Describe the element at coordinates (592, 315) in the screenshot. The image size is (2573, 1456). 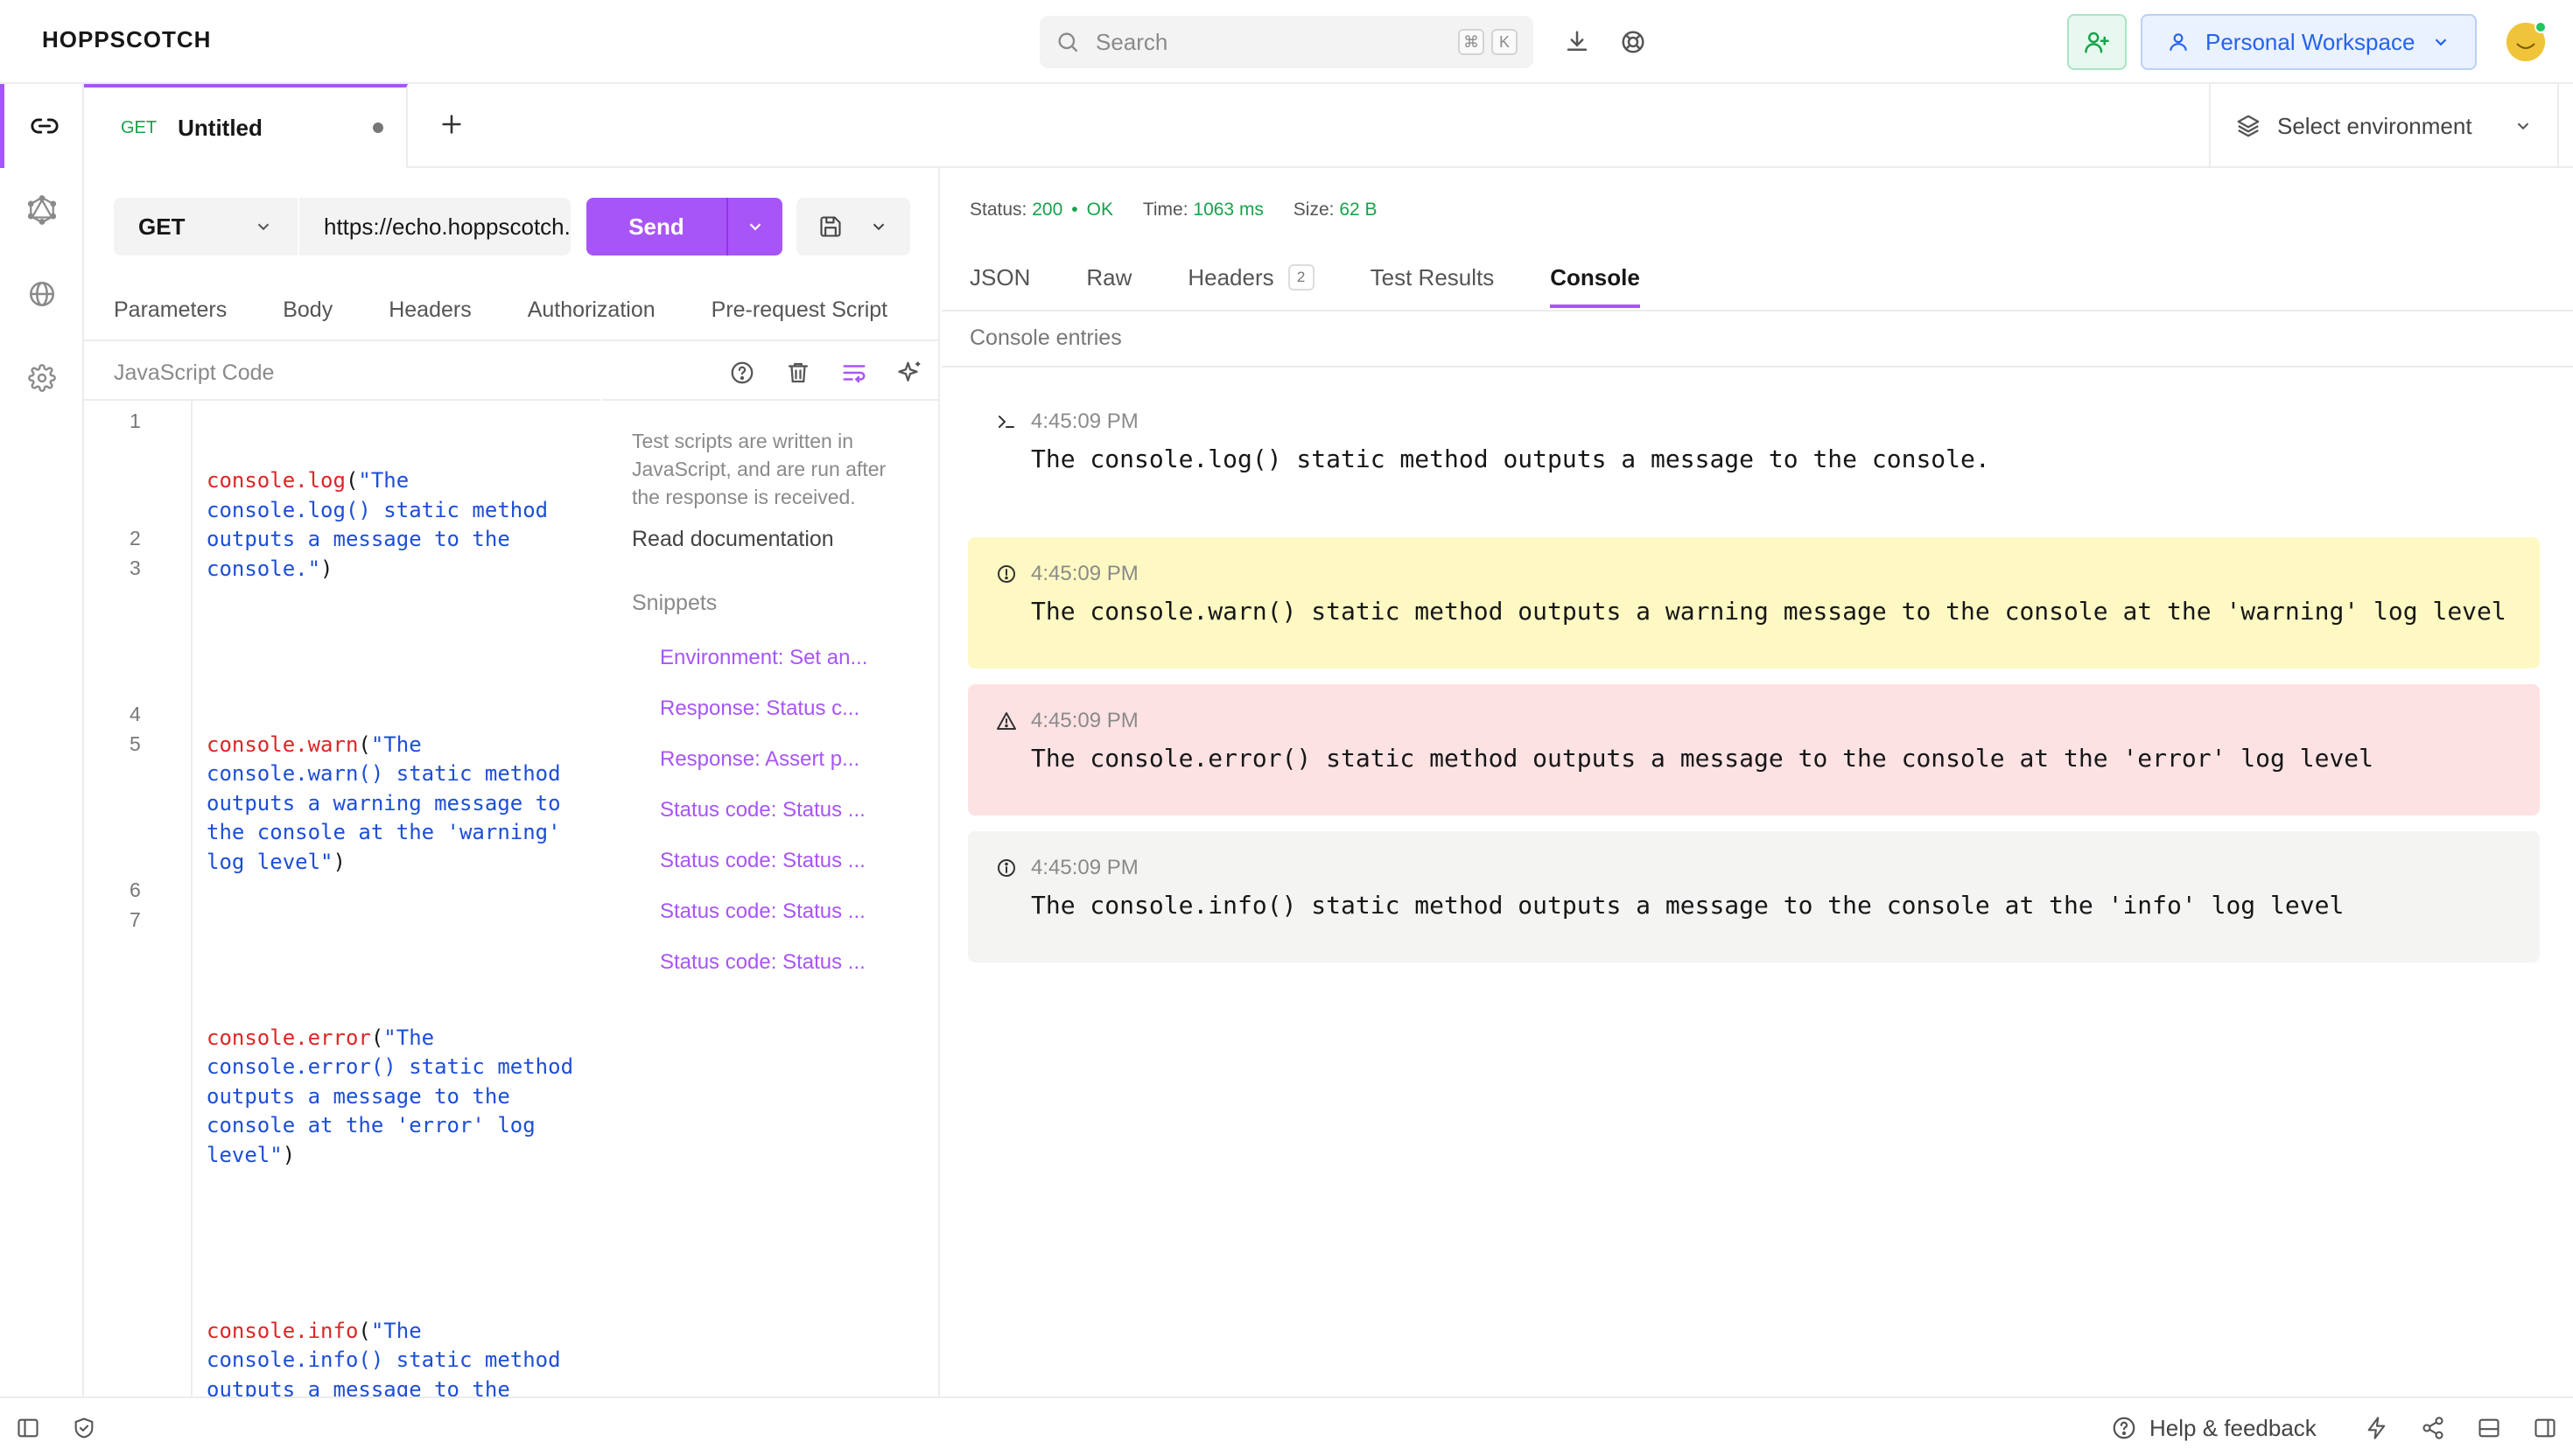
I see `tab-authorization: Authorization` at that location.